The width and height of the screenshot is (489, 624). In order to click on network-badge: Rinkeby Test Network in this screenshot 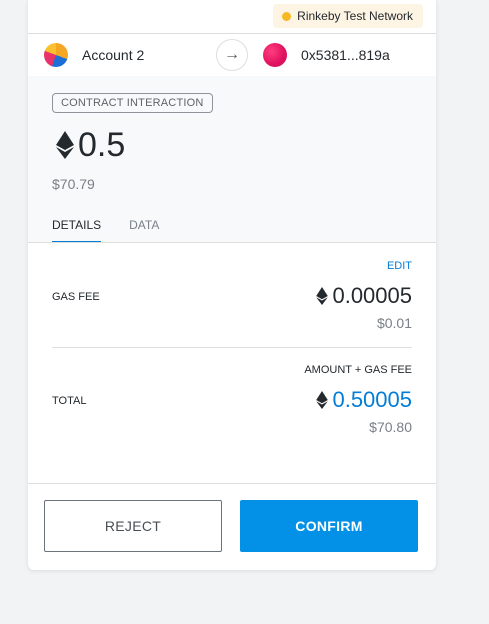, I will do `click(348, 16)`.